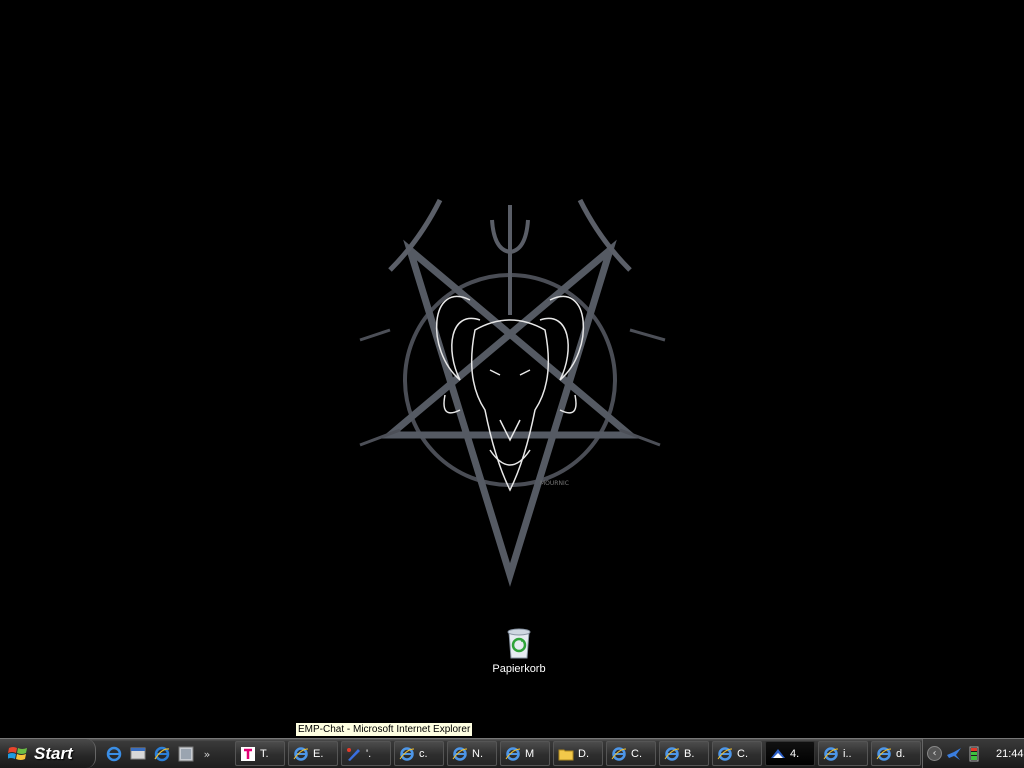 This screenshot has width=1024, height=768. Describe the element at coordinates (318, 753) in the screenshot. I see `taskbar-button-label: E.` at that location.